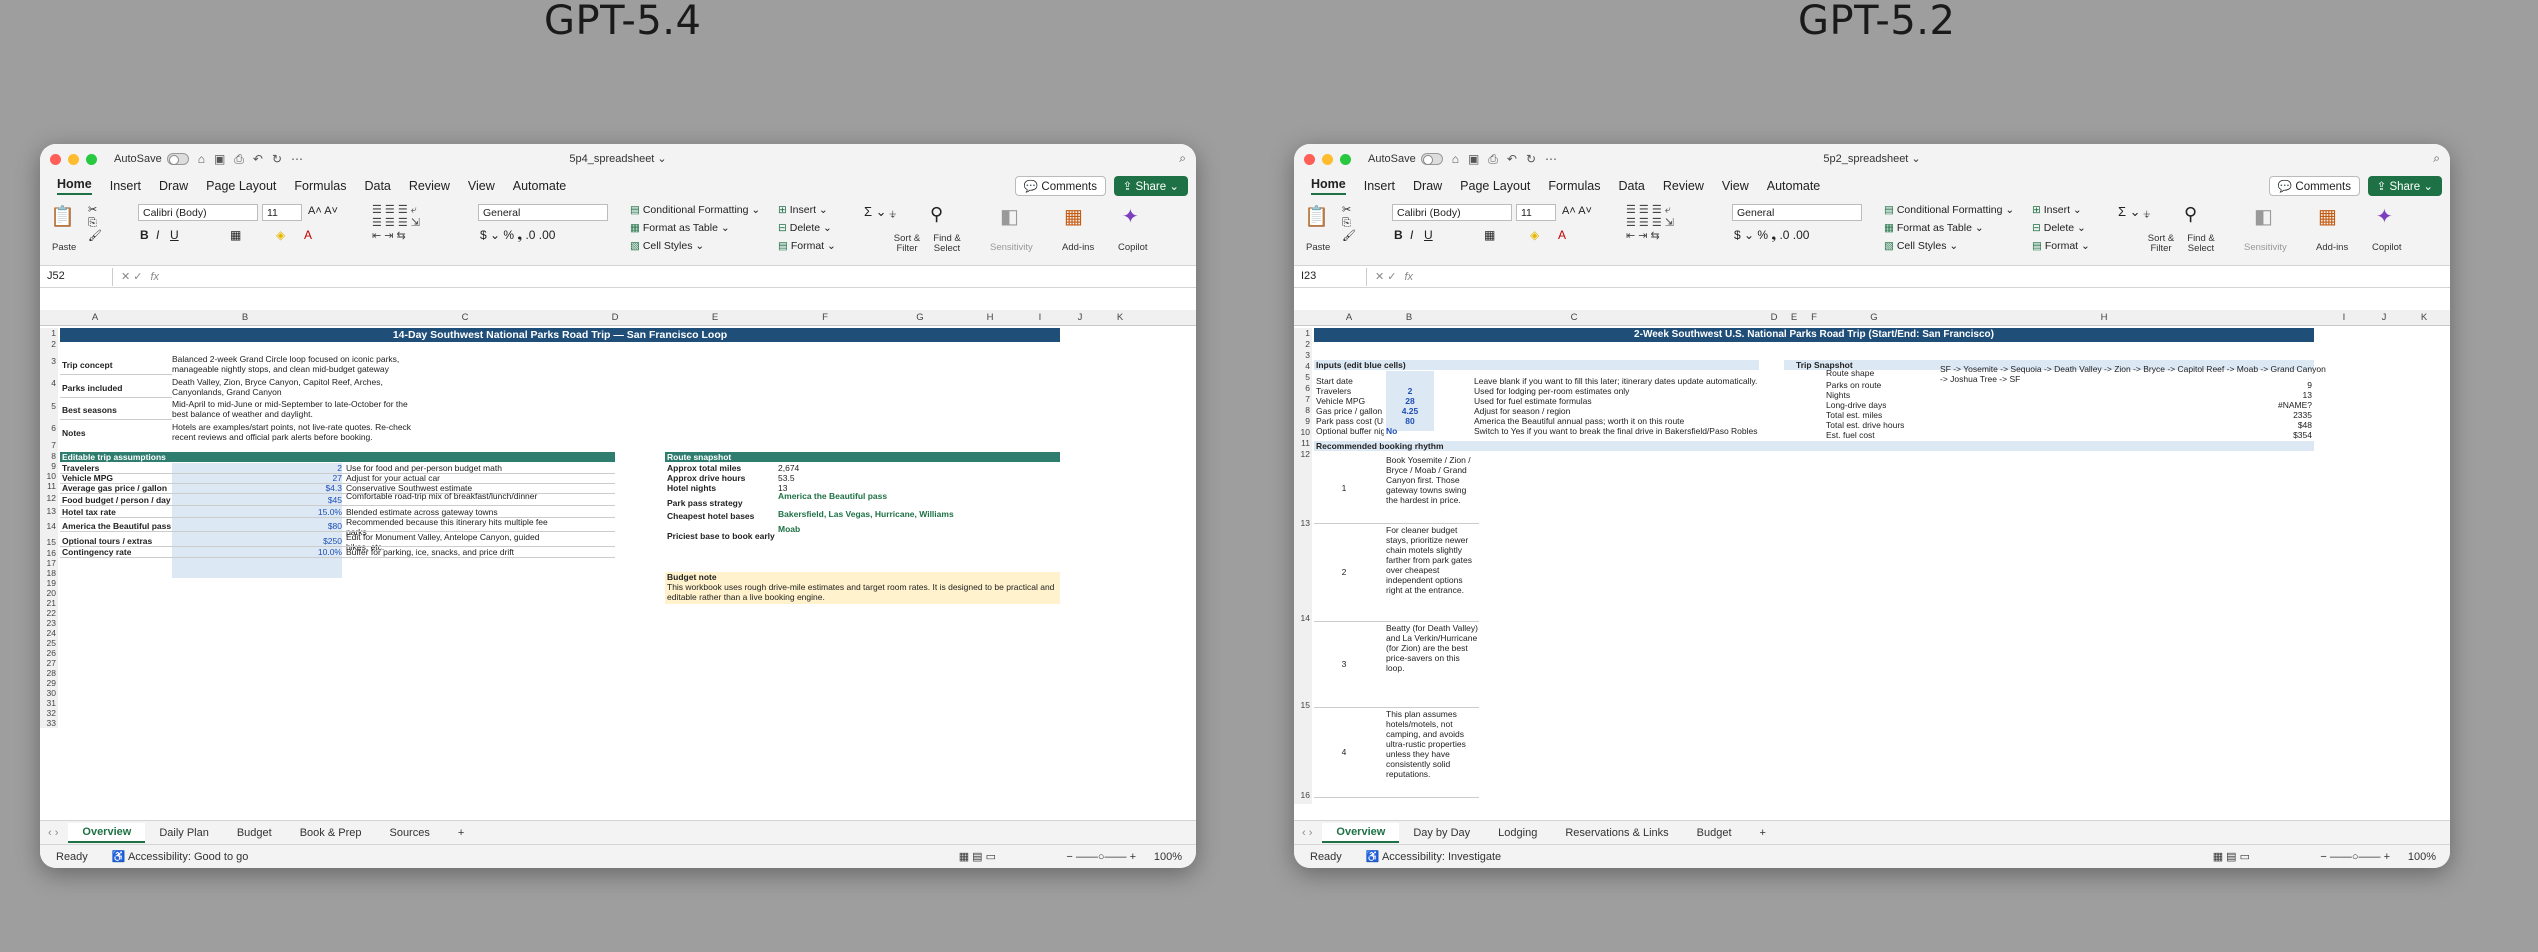  I want to click on input-note: Used for lodging per-room estimates only, so click(1624, 391).